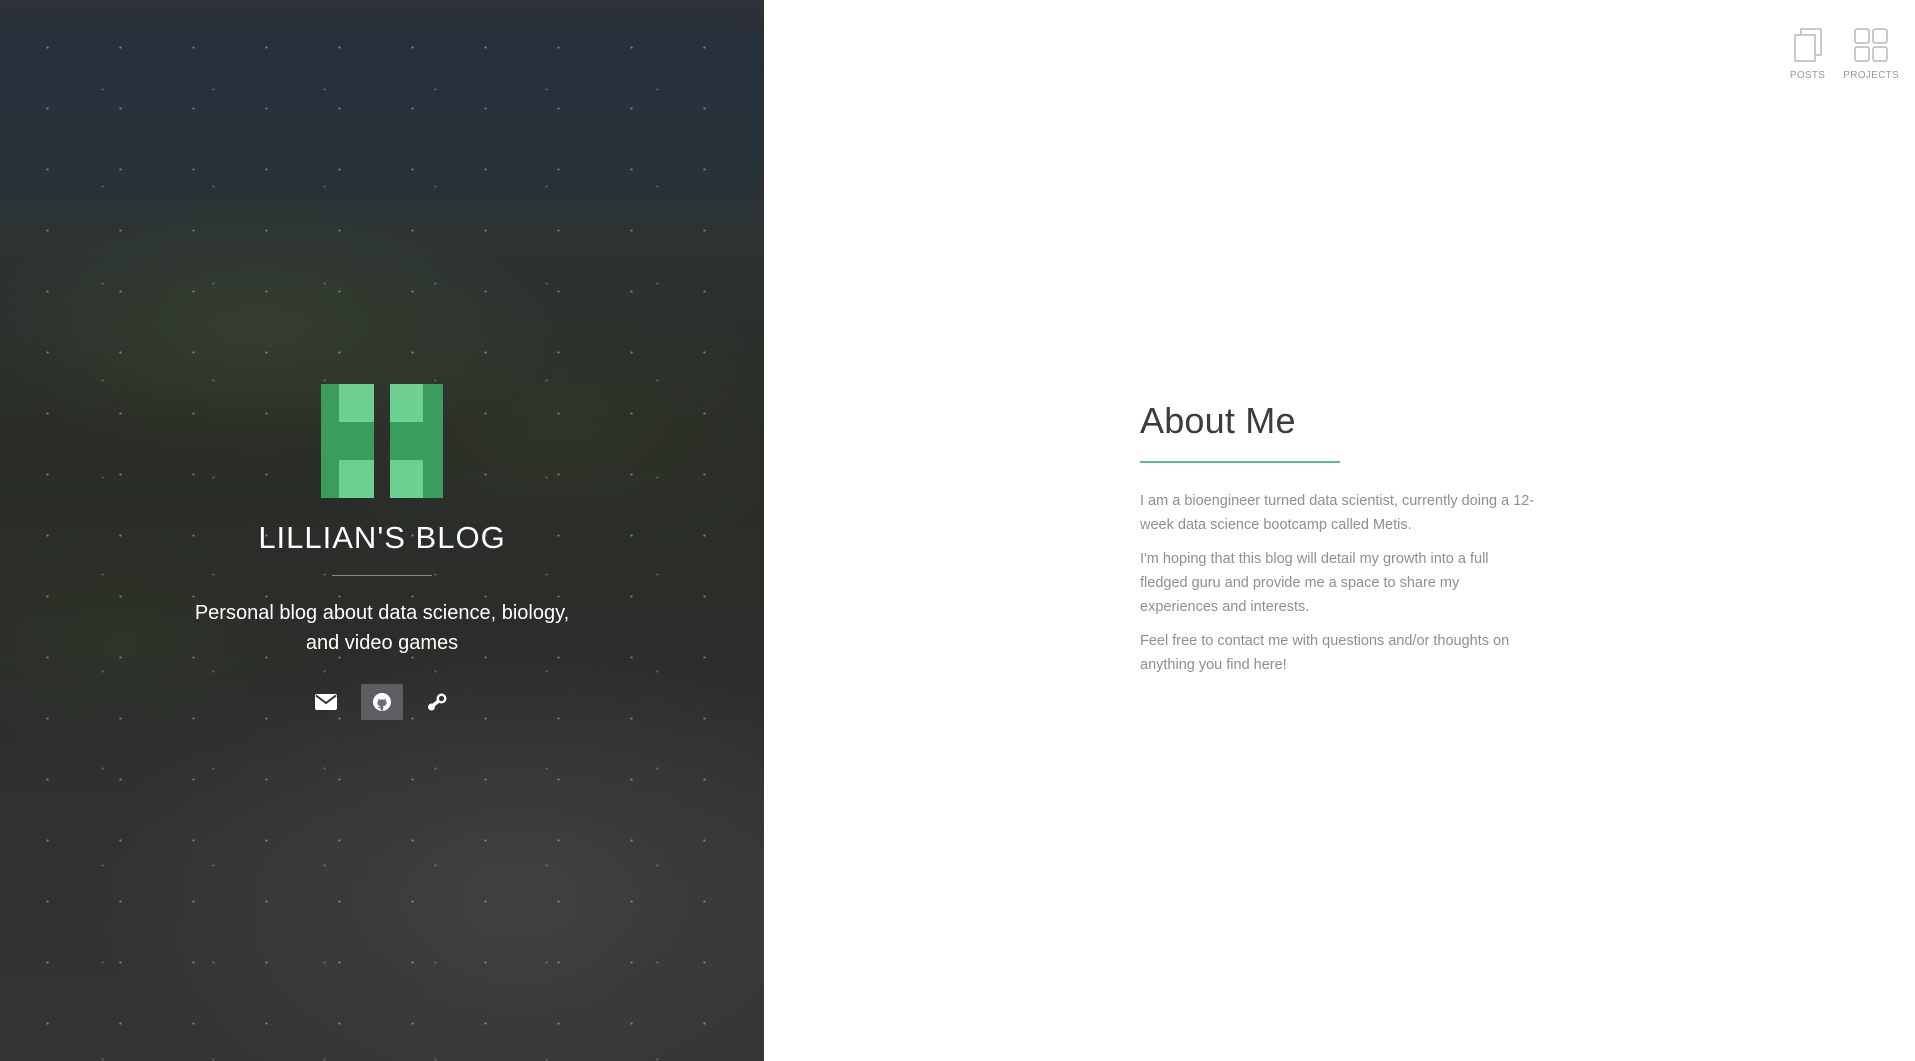 The width and height of the screenshot is (1915, 1061). Describe the element at coordinates (1240, 462) in the screenshot. I see `about-heading-underline` at that location.